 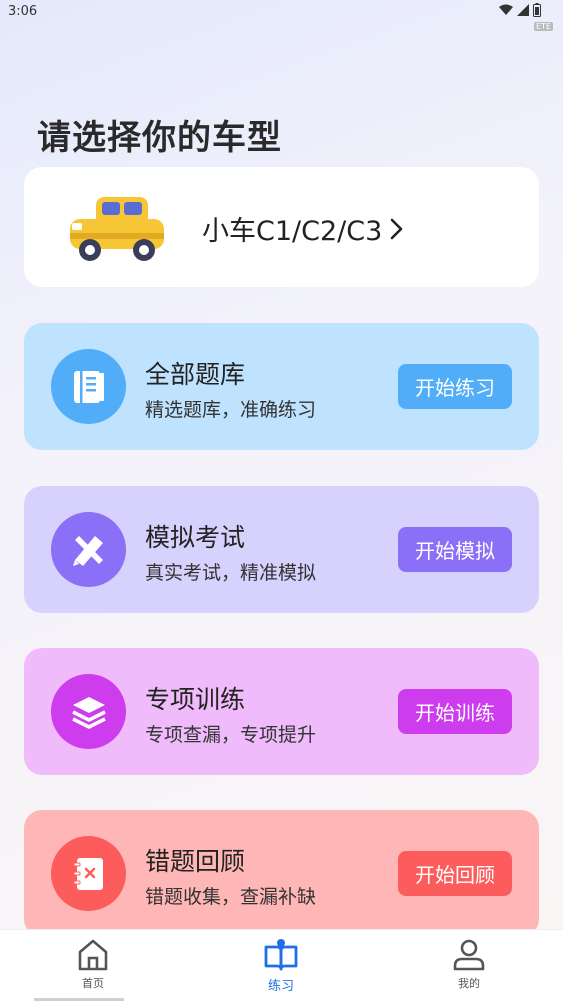 What do you see at coordinates (455, 549) in the screenshot?
I see `start-mock-button: 开始模拟` at bounding box center [455, 549].